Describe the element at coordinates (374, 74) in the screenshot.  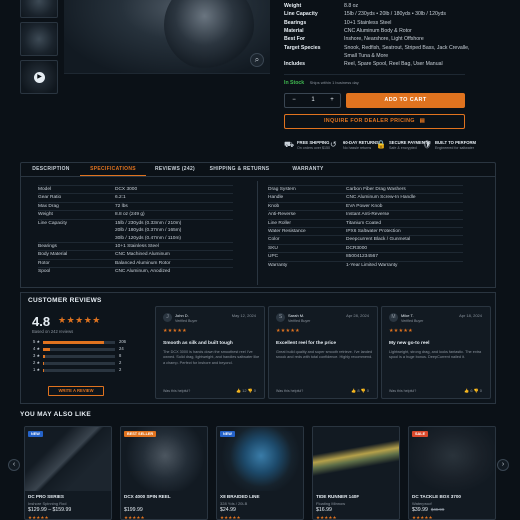
I see `divider` at that location.